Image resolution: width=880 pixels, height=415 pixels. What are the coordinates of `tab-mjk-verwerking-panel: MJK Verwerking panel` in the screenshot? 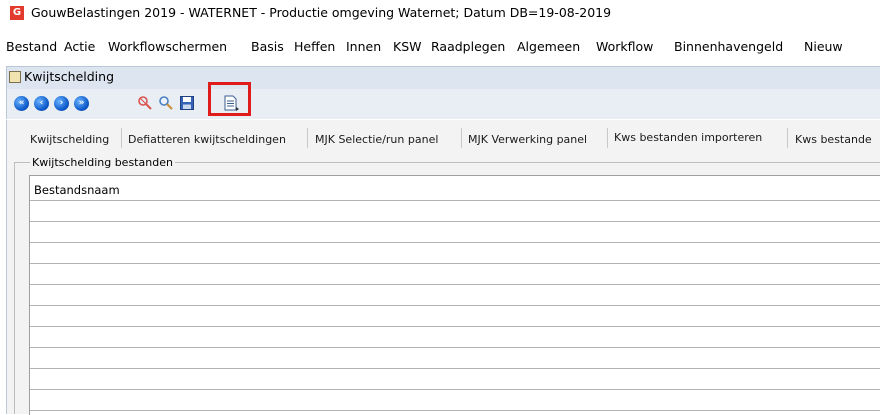 It's located at (527, 139).